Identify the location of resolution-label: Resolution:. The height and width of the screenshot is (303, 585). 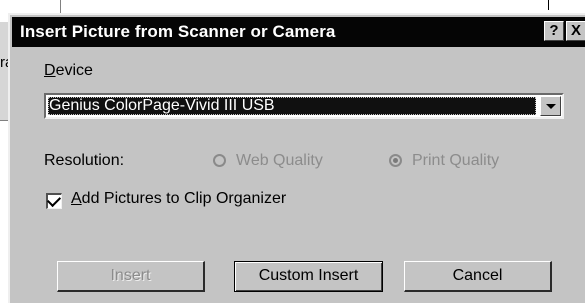
(84, 160).